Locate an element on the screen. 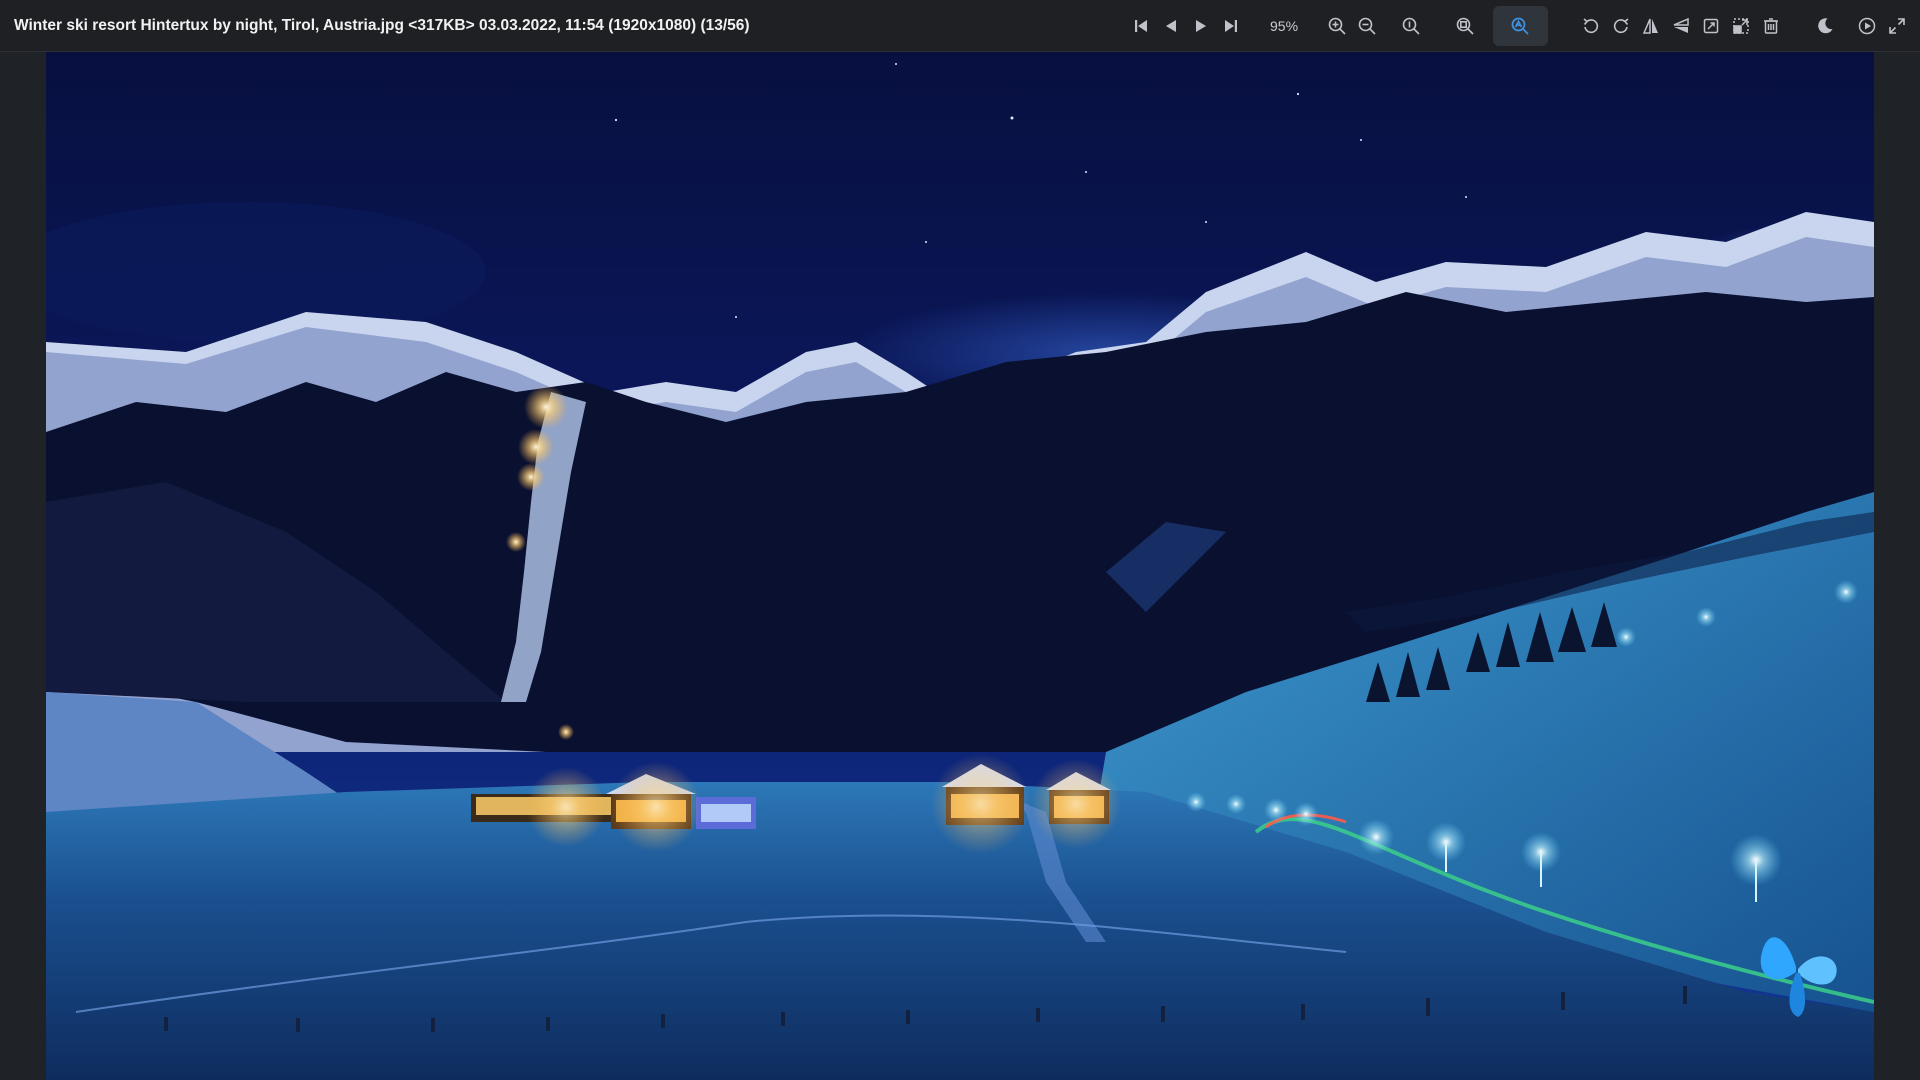 The width and height of the screenshot is (1920, 1080). last-image-icon is located at coordinates (1231, 26).